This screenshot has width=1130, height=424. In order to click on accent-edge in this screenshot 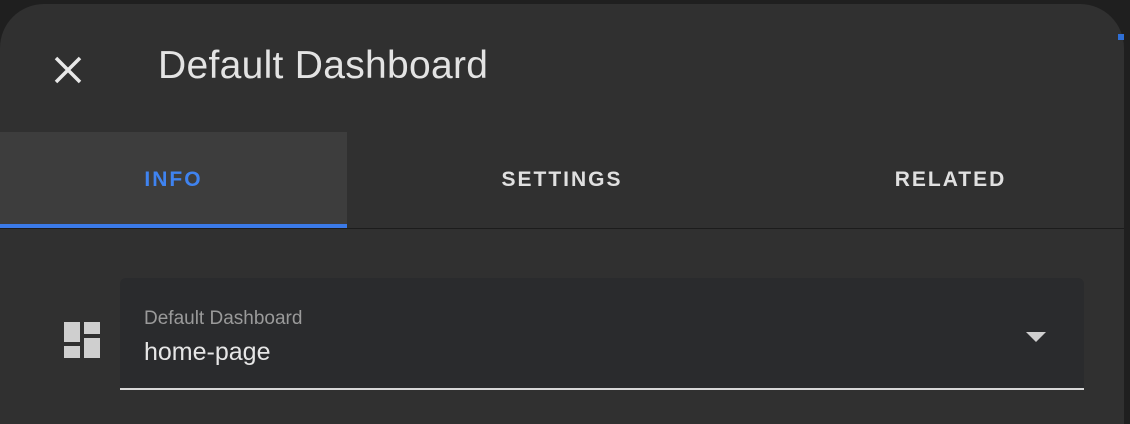, I will do `click(1121, 37)`.